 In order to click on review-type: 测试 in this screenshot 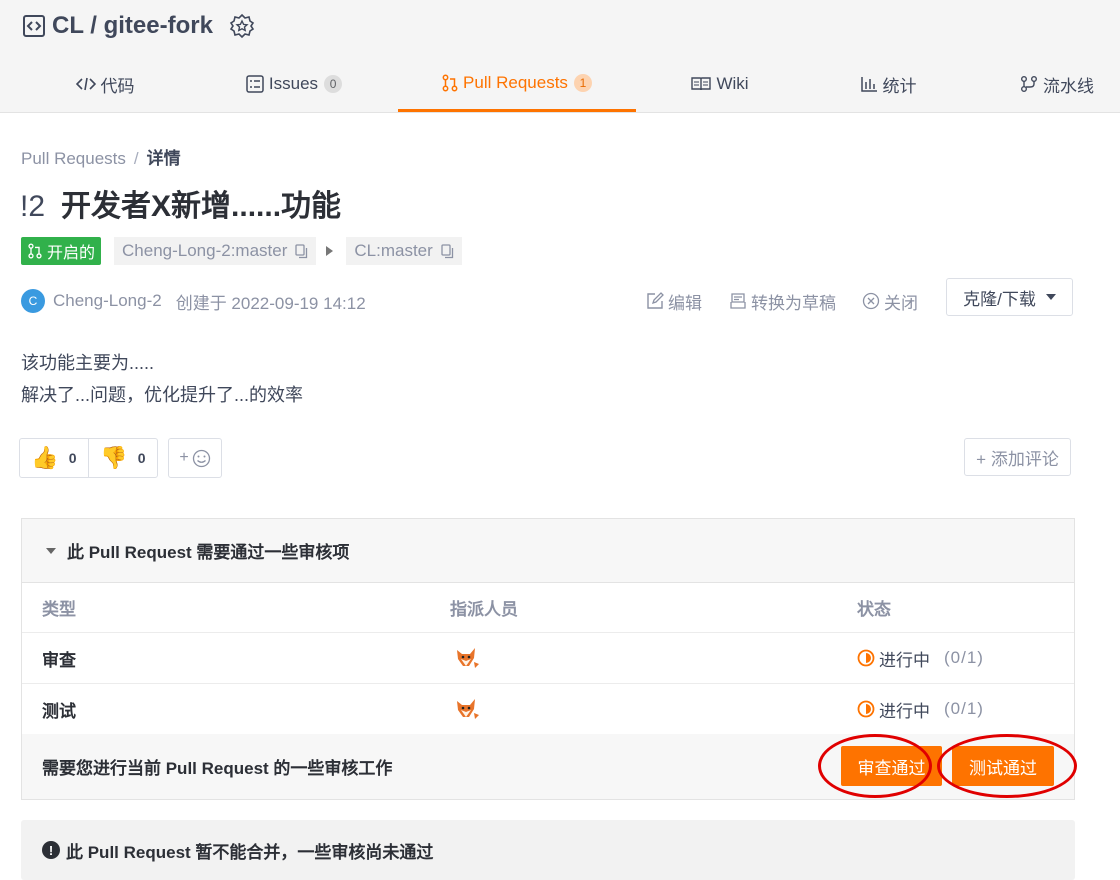, I will do `click(59, 711)`.